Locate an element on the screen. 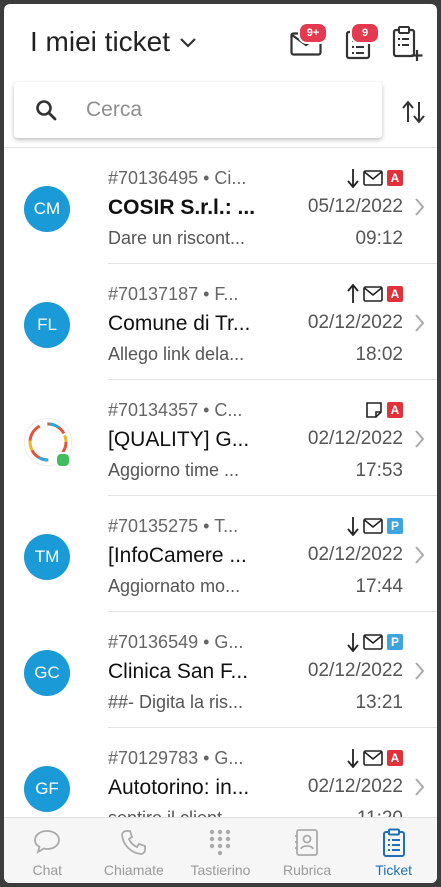  search-icon is located at coordinates (46, 110).